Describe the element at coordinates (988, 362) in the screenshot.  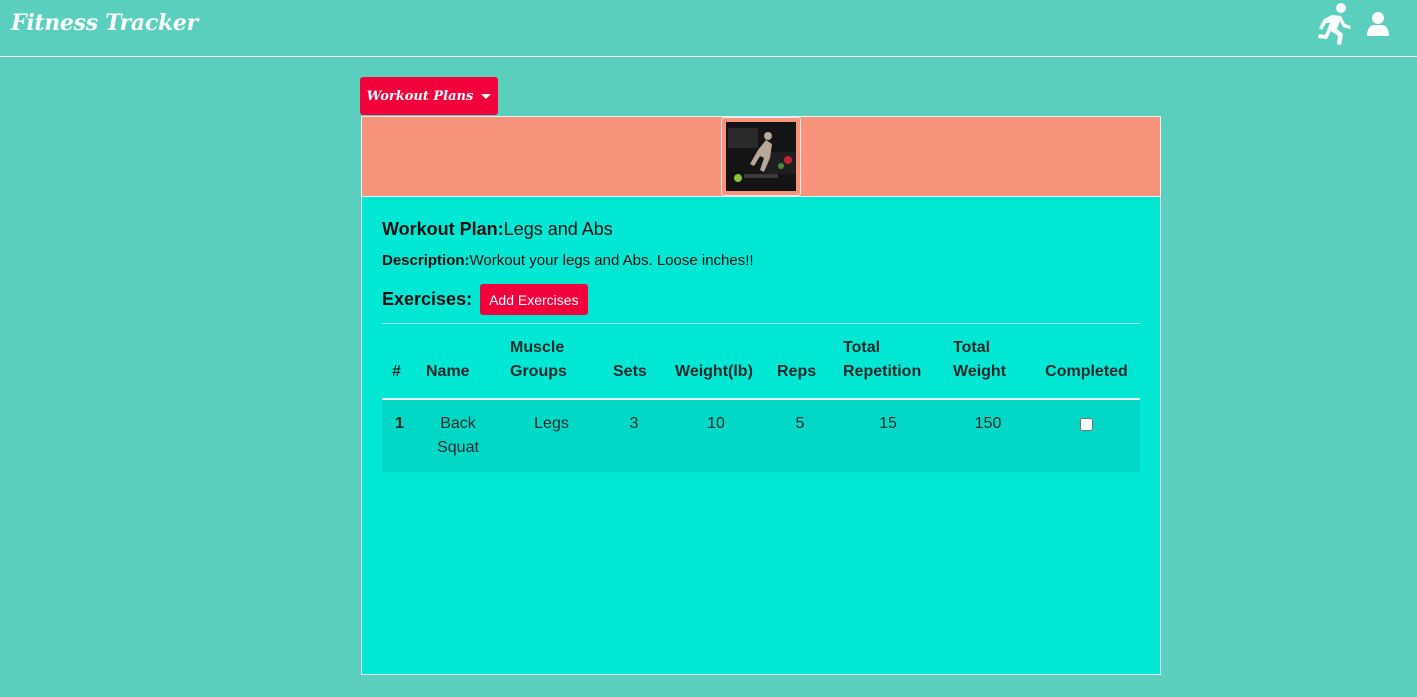
I see `col-header-total-weight: Total Weight` at that location.